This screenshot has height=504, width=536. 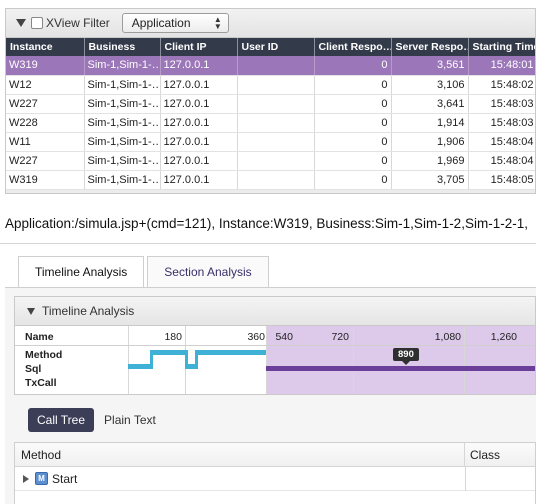 I want to click on cell-server-response: 3,106, so click(x=430, y=85).